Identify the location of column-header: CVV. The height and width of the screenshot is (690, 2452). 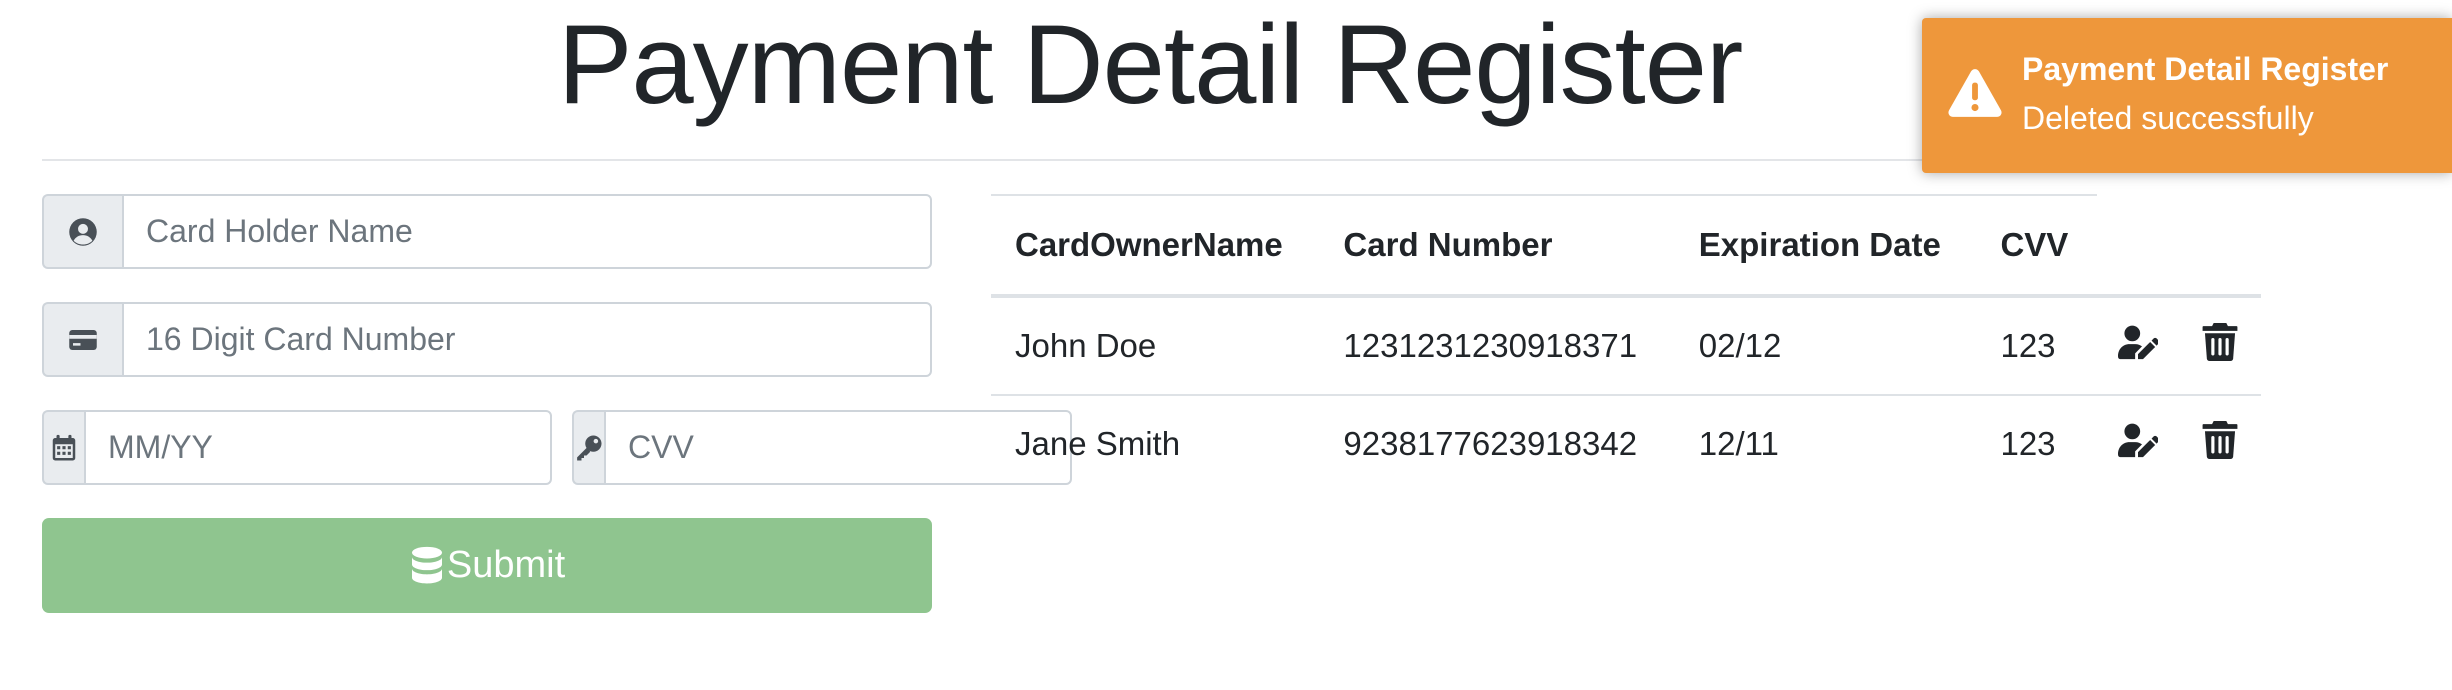
(2036, 246).